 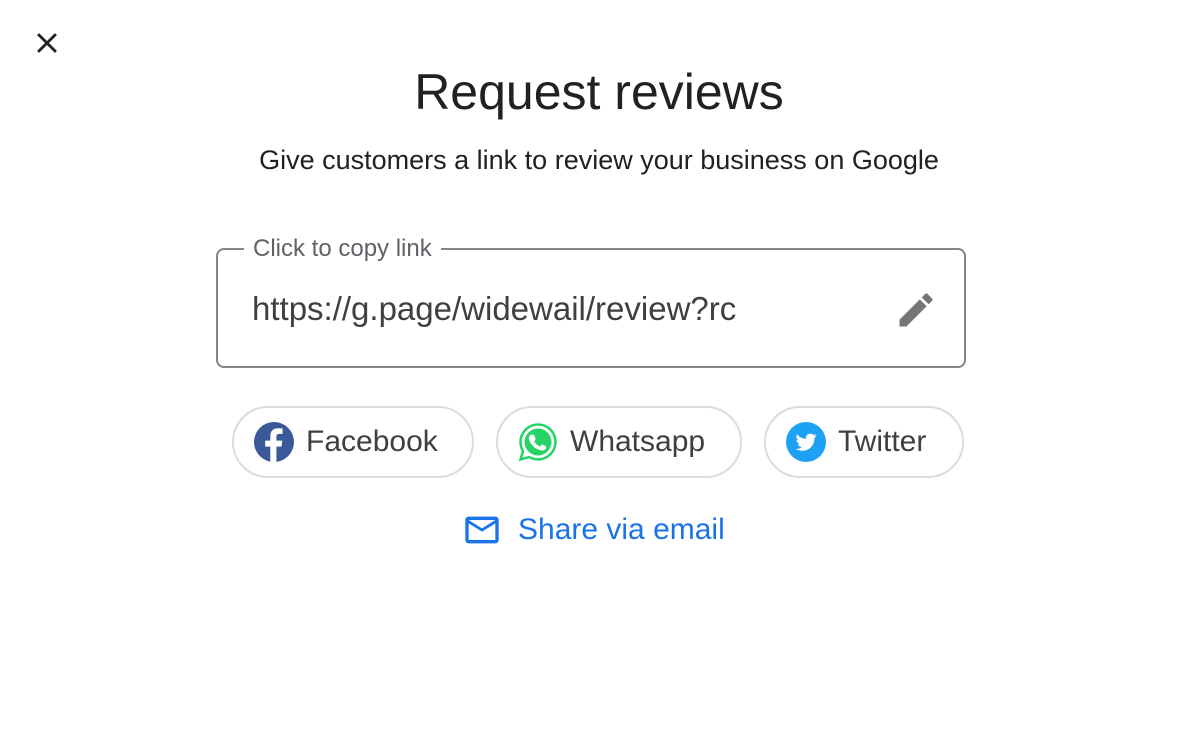 What do you see at coordinates (638, 441) in the screenshot?
I see `share-whatsapp-label: Whatsapp` at bounding box center [638, 441].